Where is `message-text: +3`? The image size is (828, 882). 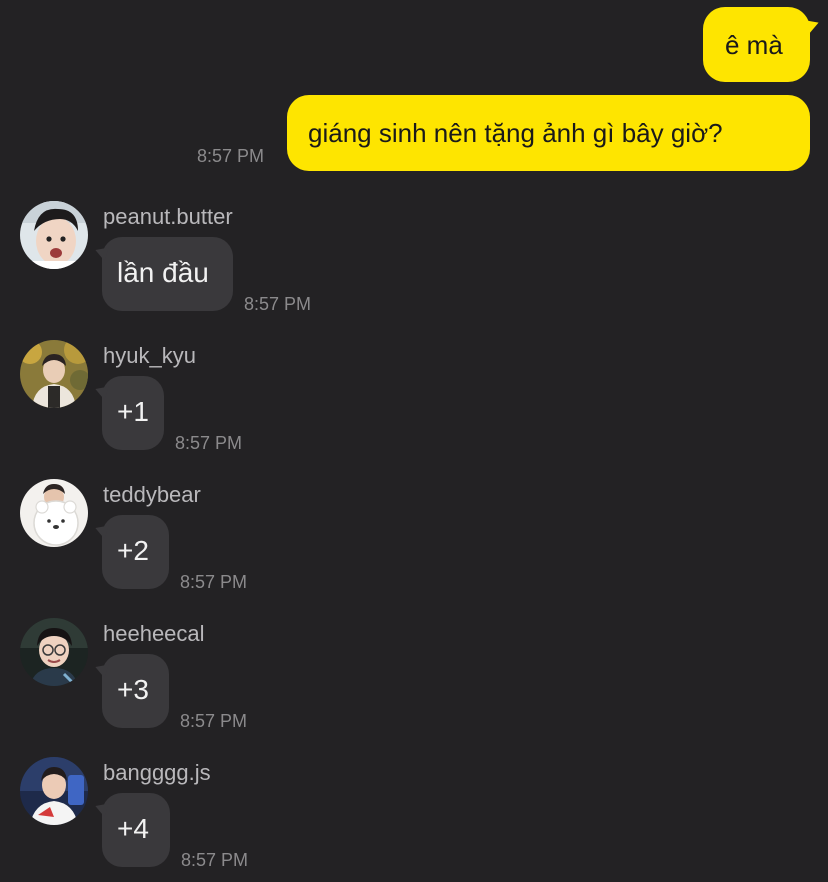 message-text: +3 is located at coordinates (133, 689).